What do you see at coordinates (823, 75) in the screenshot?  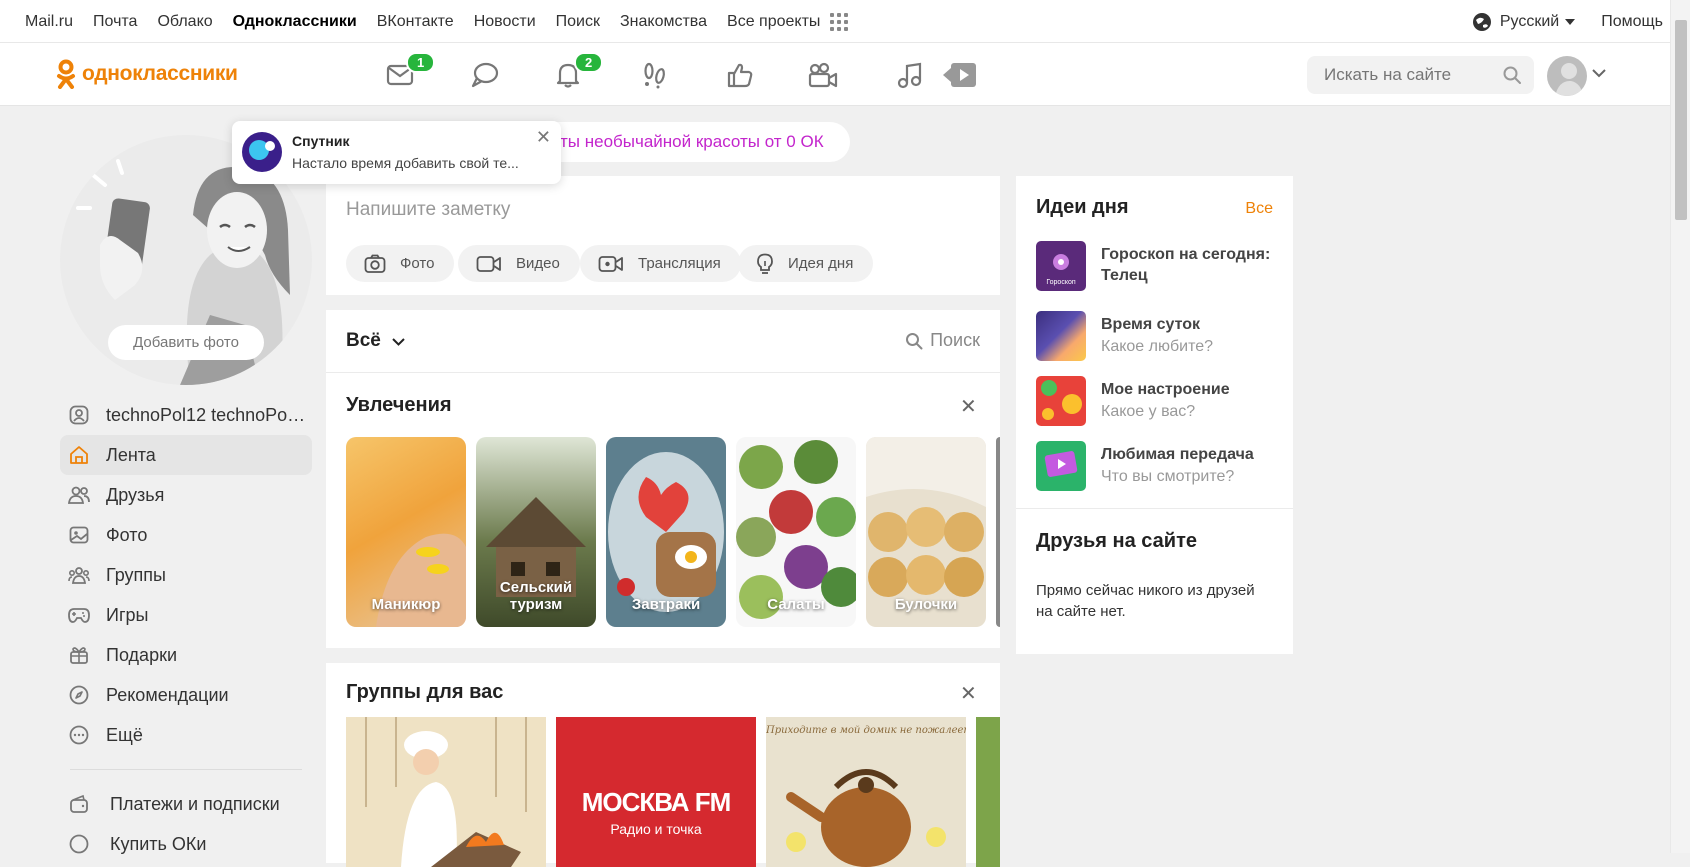 I see `nav-video` at bounding box center [823, 75].